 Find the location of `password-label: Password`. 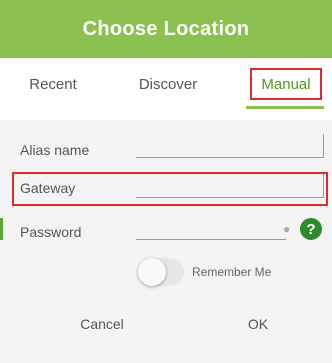

password-label: Password is located at coordinates (51, 232).